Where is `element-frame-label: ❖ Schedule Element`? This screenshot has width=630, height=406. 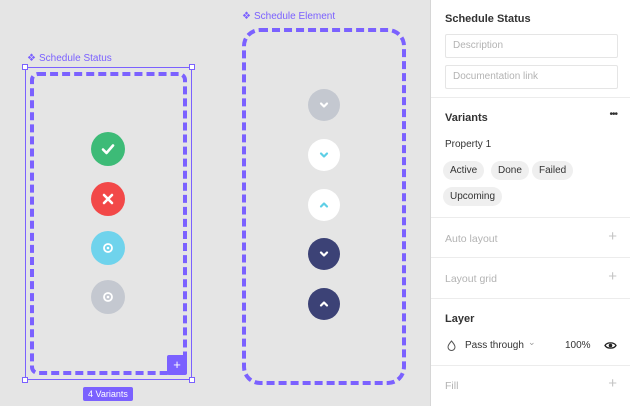
element-frame-label: ❖ Schedule Element is located at coordinates (288, 16).